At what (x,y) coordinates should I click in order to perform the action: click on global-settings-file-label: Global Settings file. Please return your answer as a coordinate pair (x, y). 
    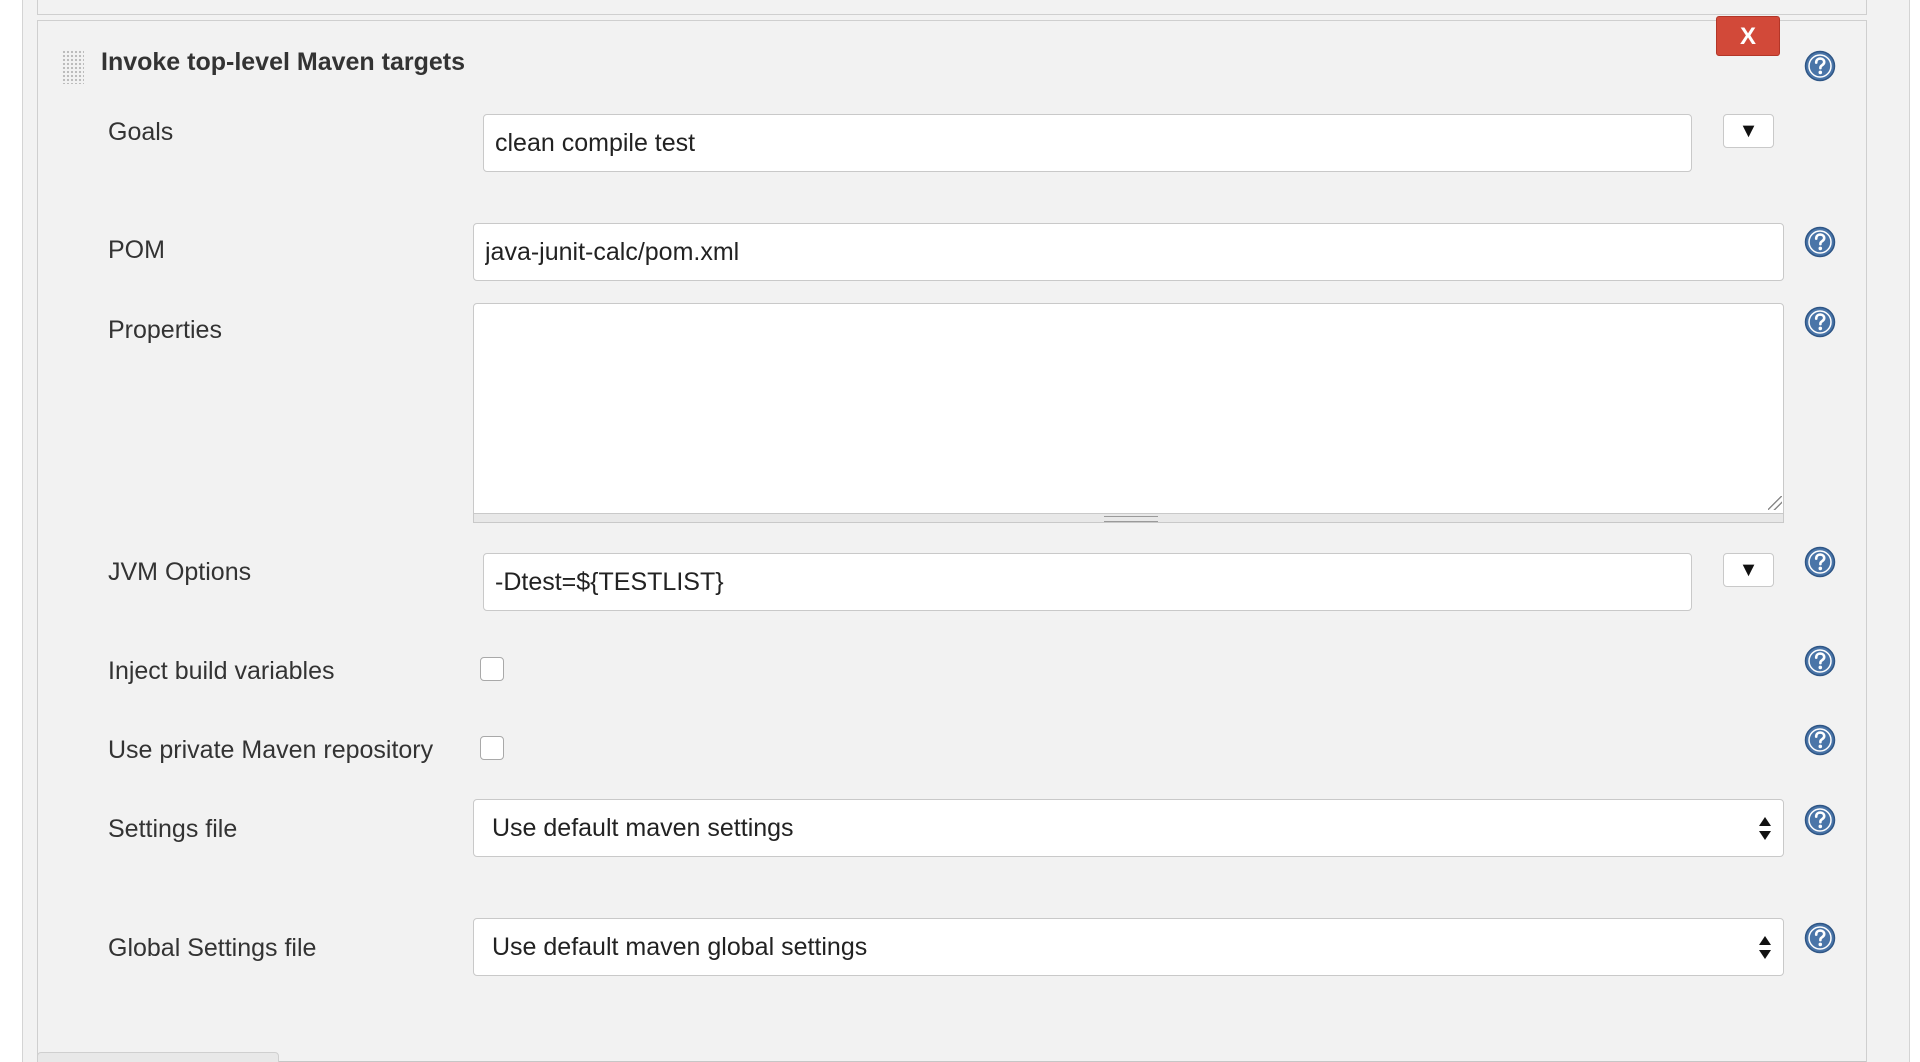
    Looking at the image, I should click on (212, 948).